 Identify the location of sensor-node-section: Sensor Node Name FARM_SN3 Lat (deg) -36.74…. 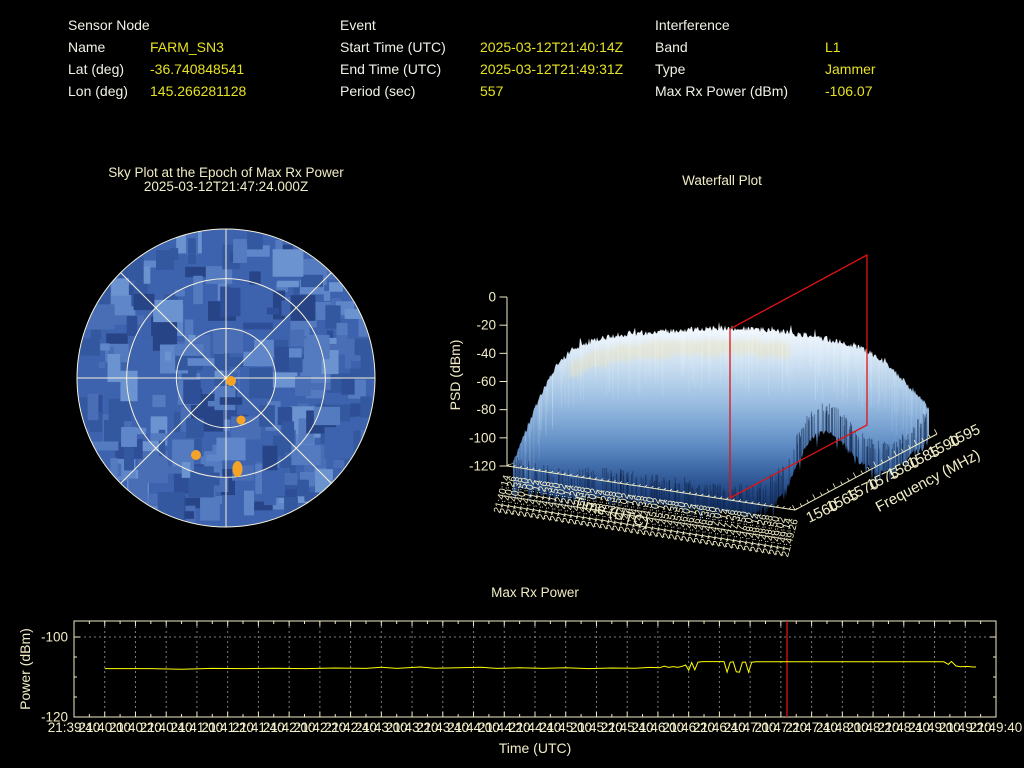
(157, 58).